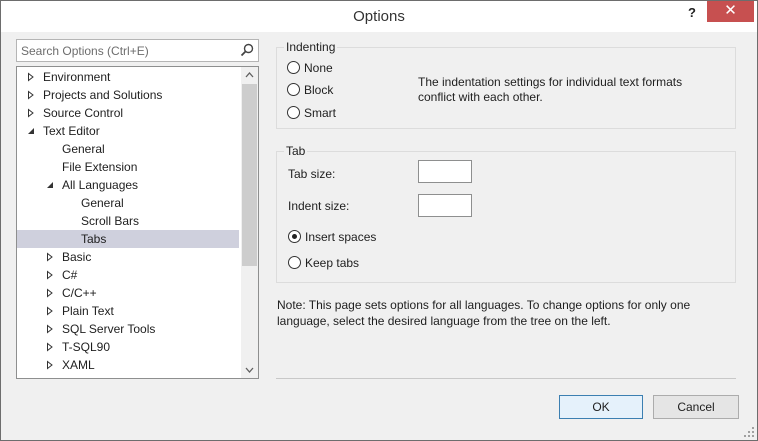  Describe the element at coordinates (88, 311) in the screenshot. I see `tree-item-label: Plain Text` at that location.